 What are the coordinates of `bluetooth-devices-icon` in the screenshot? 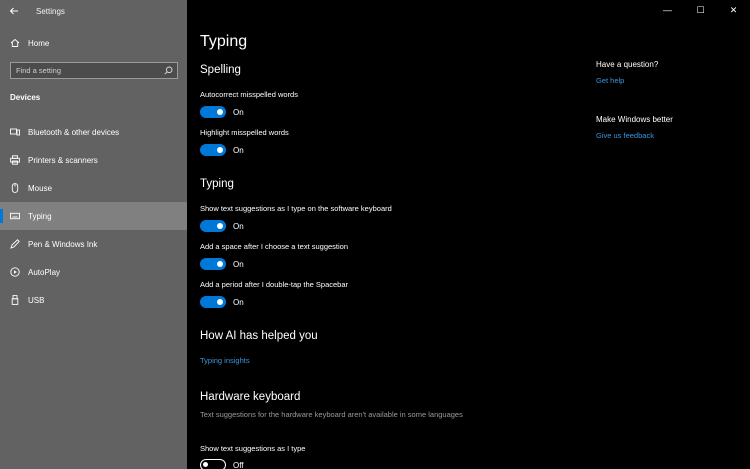 It's located at (15, 132).